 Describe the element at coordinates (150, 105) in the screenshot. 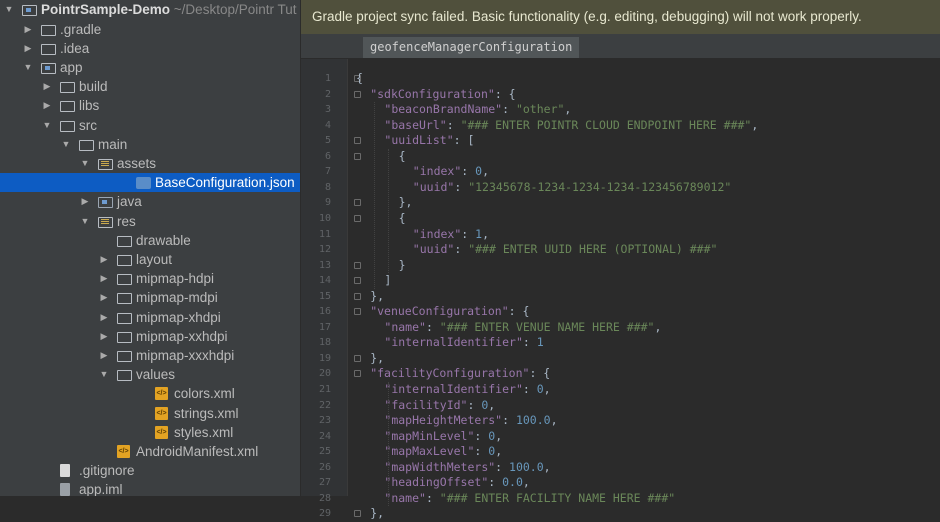

I see `tree-item: ▶ libs` at that location.